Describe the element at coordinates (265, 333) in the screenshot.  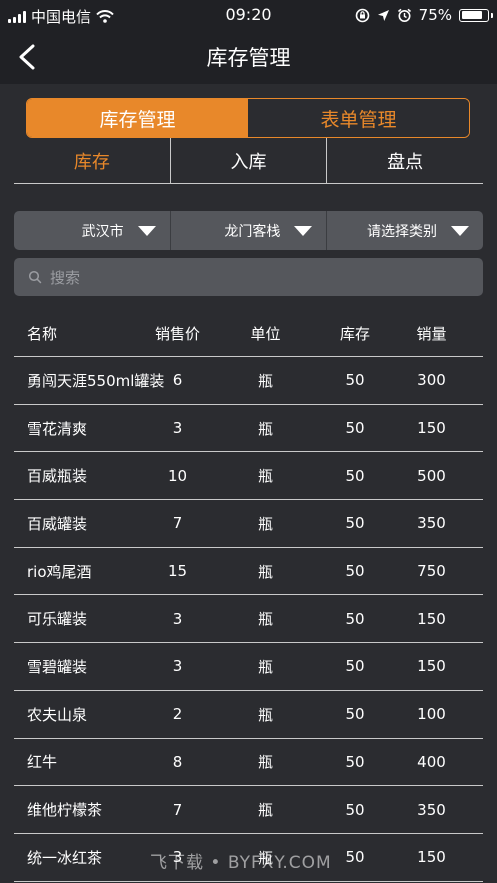
I see `header-unit: 单位` at that location.